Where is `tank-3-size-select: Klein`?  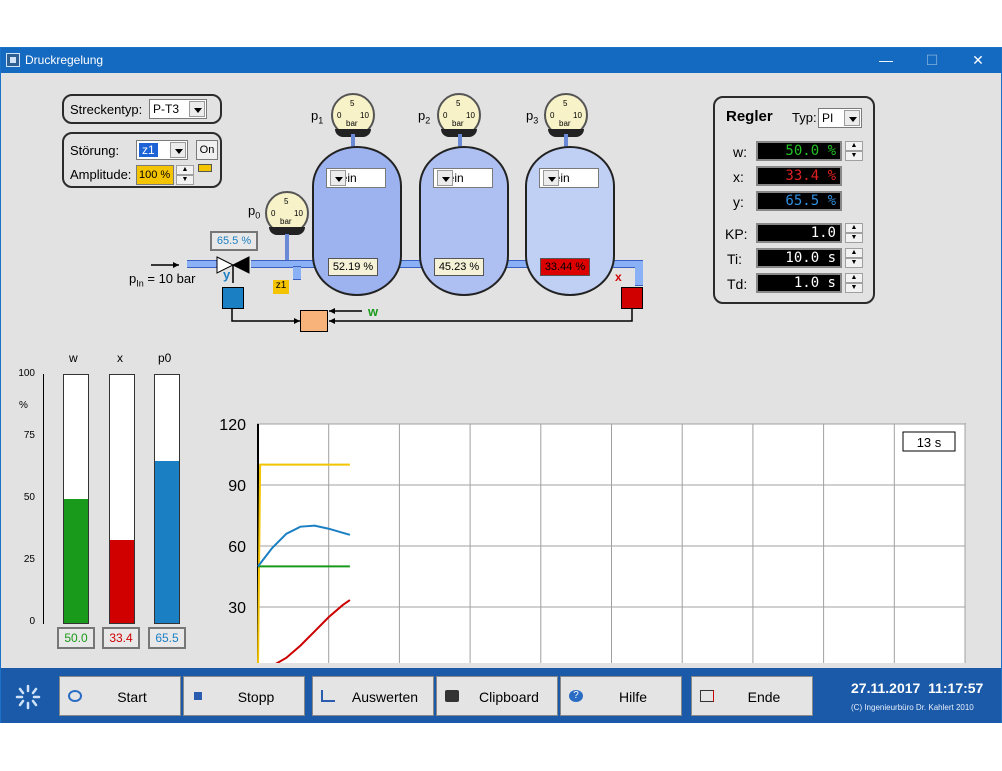
tank-3-size-select: Klein is located at coordinates (569, 178).